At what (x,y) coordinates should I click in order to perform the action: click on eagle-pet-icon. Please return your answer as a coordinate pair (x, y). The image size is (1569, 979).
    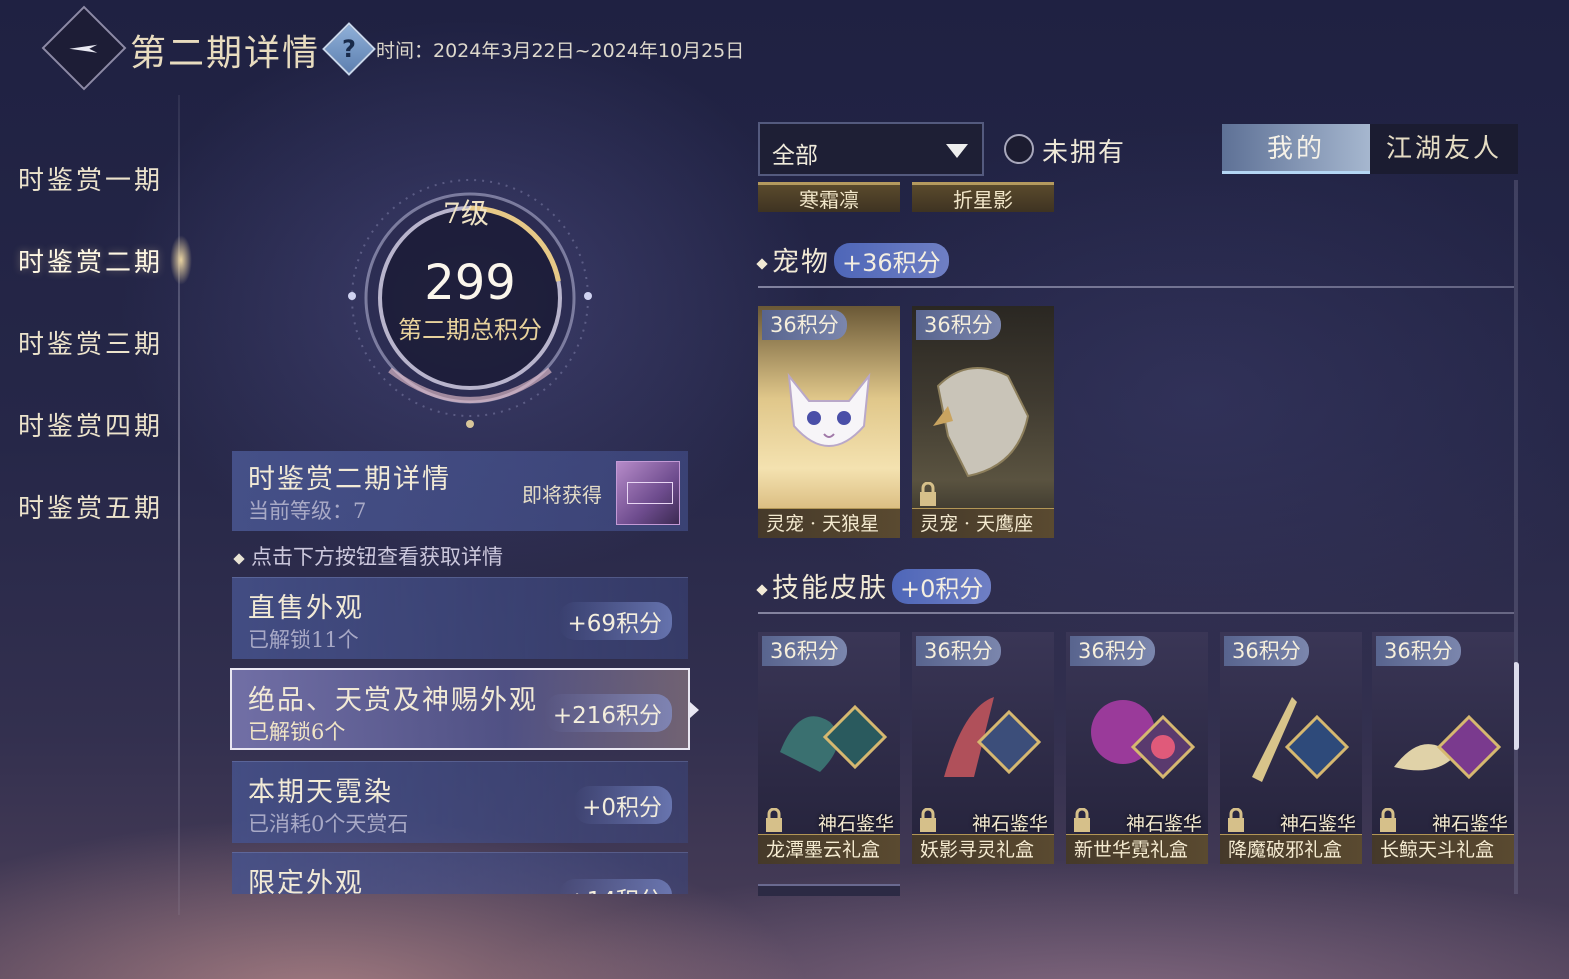
    Looking at the image, I should click on (981, 422).